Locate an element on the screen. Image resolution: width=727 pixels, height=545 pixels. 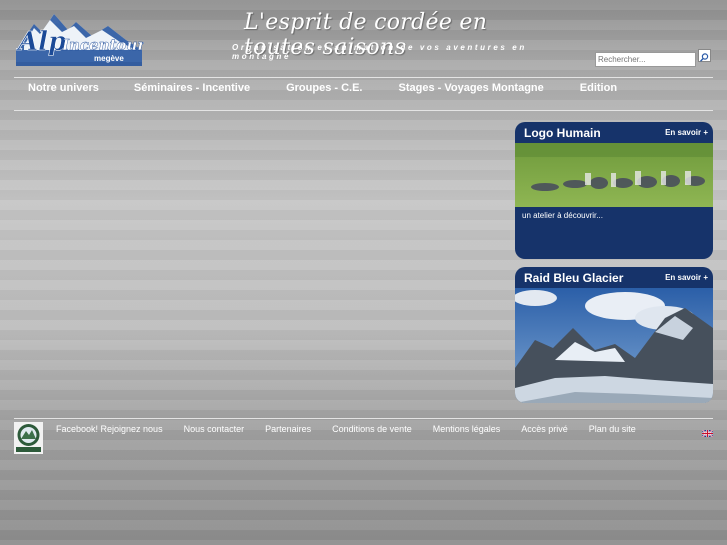
search-submit-button is located at coordinates (704, 55).